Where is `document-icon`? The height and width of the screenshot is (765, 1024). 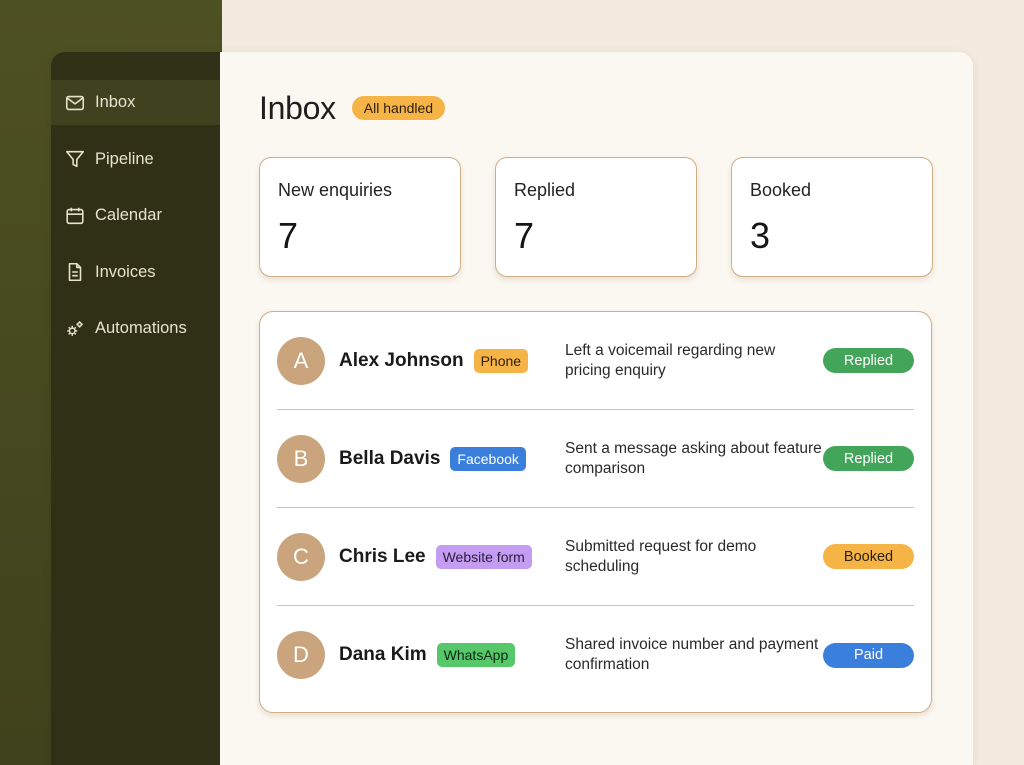 document-icon is located at coordinates (75, 272).